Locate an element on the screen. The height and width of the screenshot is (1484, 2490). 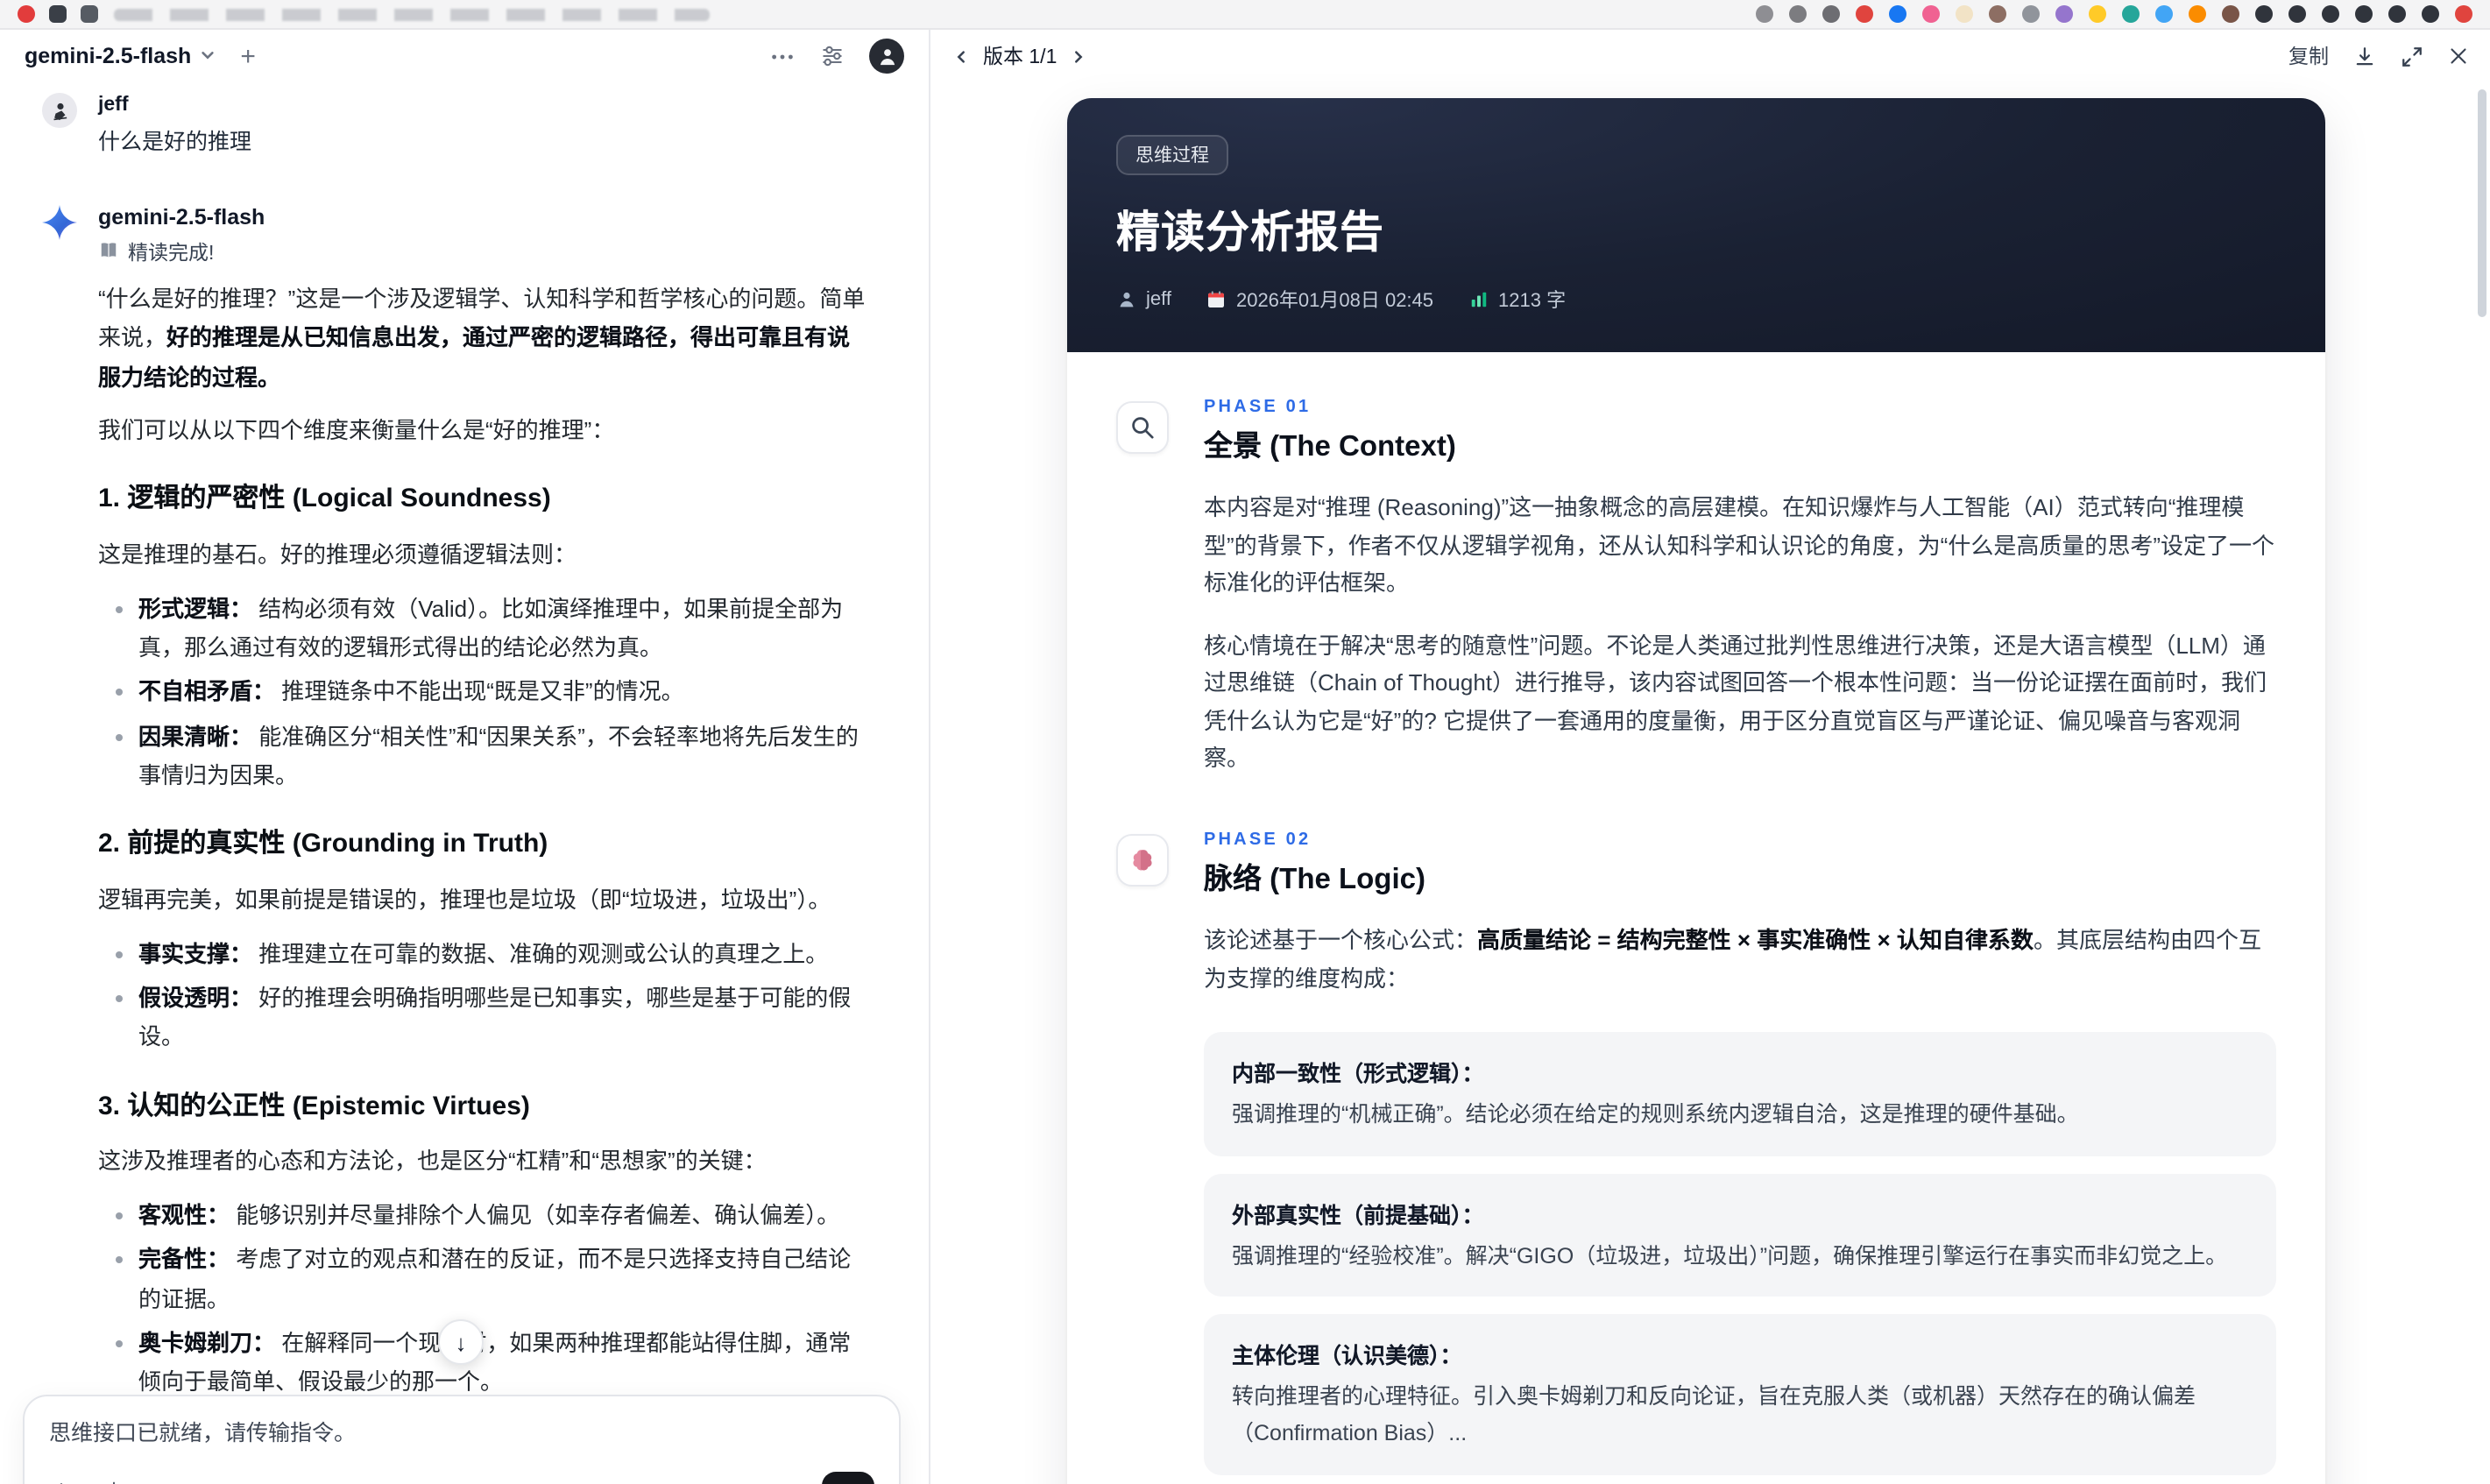
sparkle-tools-icon is located at coordinates (114, 1482).